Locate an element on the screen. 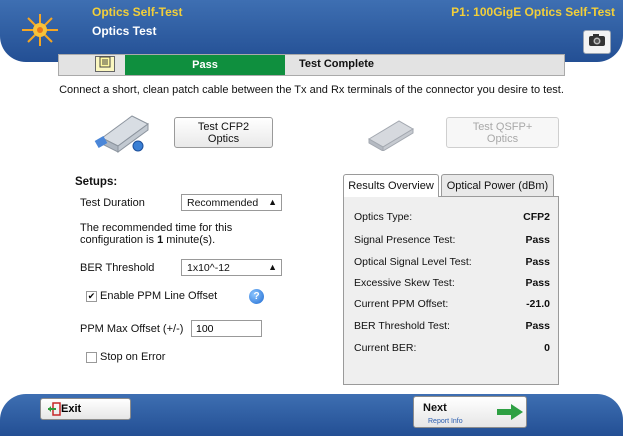  ber-threshold-value: 1x10^-12 is located at coordinates (208, 267).